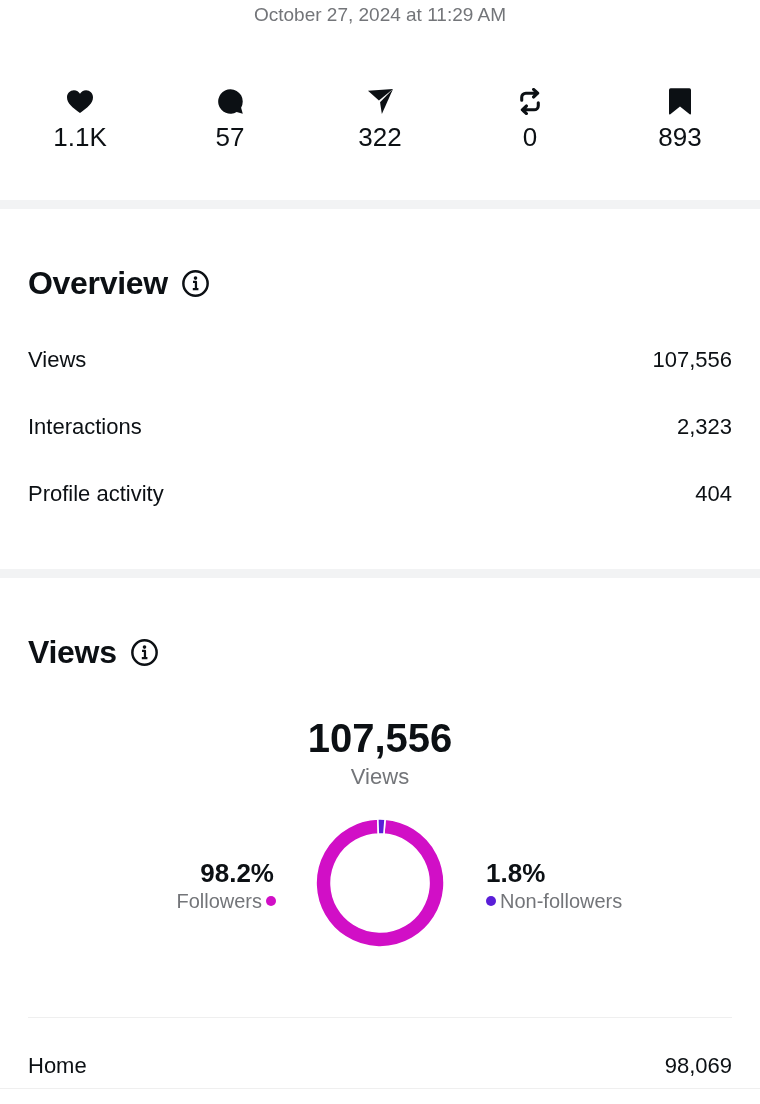 The width and height of the screenshot is (760, 1104). Describe the element at coordinates (237, 873) in the screenshot. I see `legend-percent: 98.2%` at that location.